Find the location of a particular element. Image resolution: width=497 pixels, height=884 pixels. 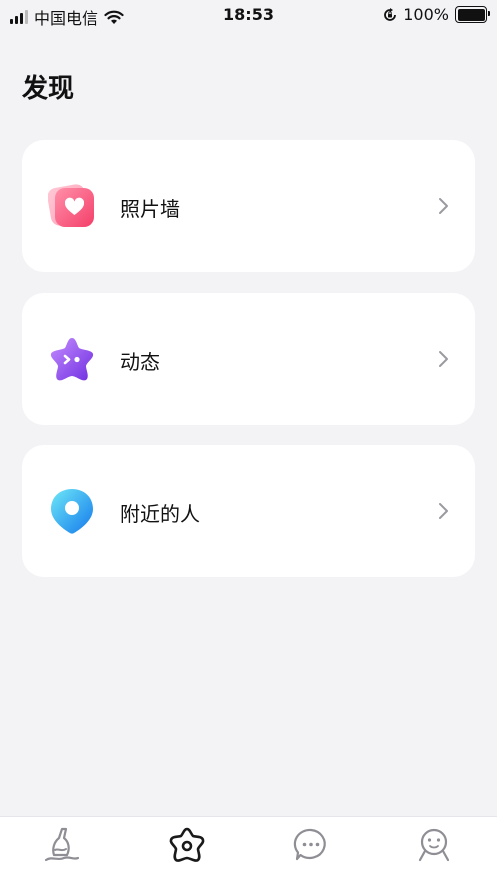

status-right: 100% is located at coordinates (436, 14).